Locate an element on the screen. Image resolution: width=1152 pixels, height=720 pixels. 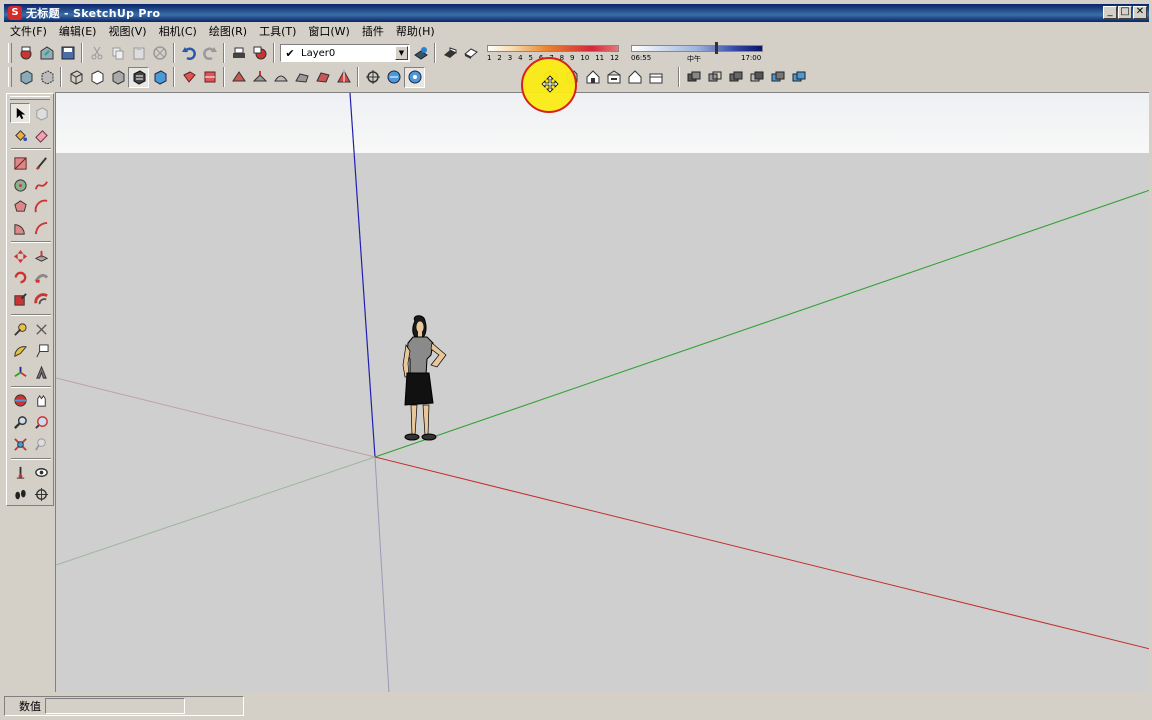
freehand-icon is located at coordinates (41, 185).